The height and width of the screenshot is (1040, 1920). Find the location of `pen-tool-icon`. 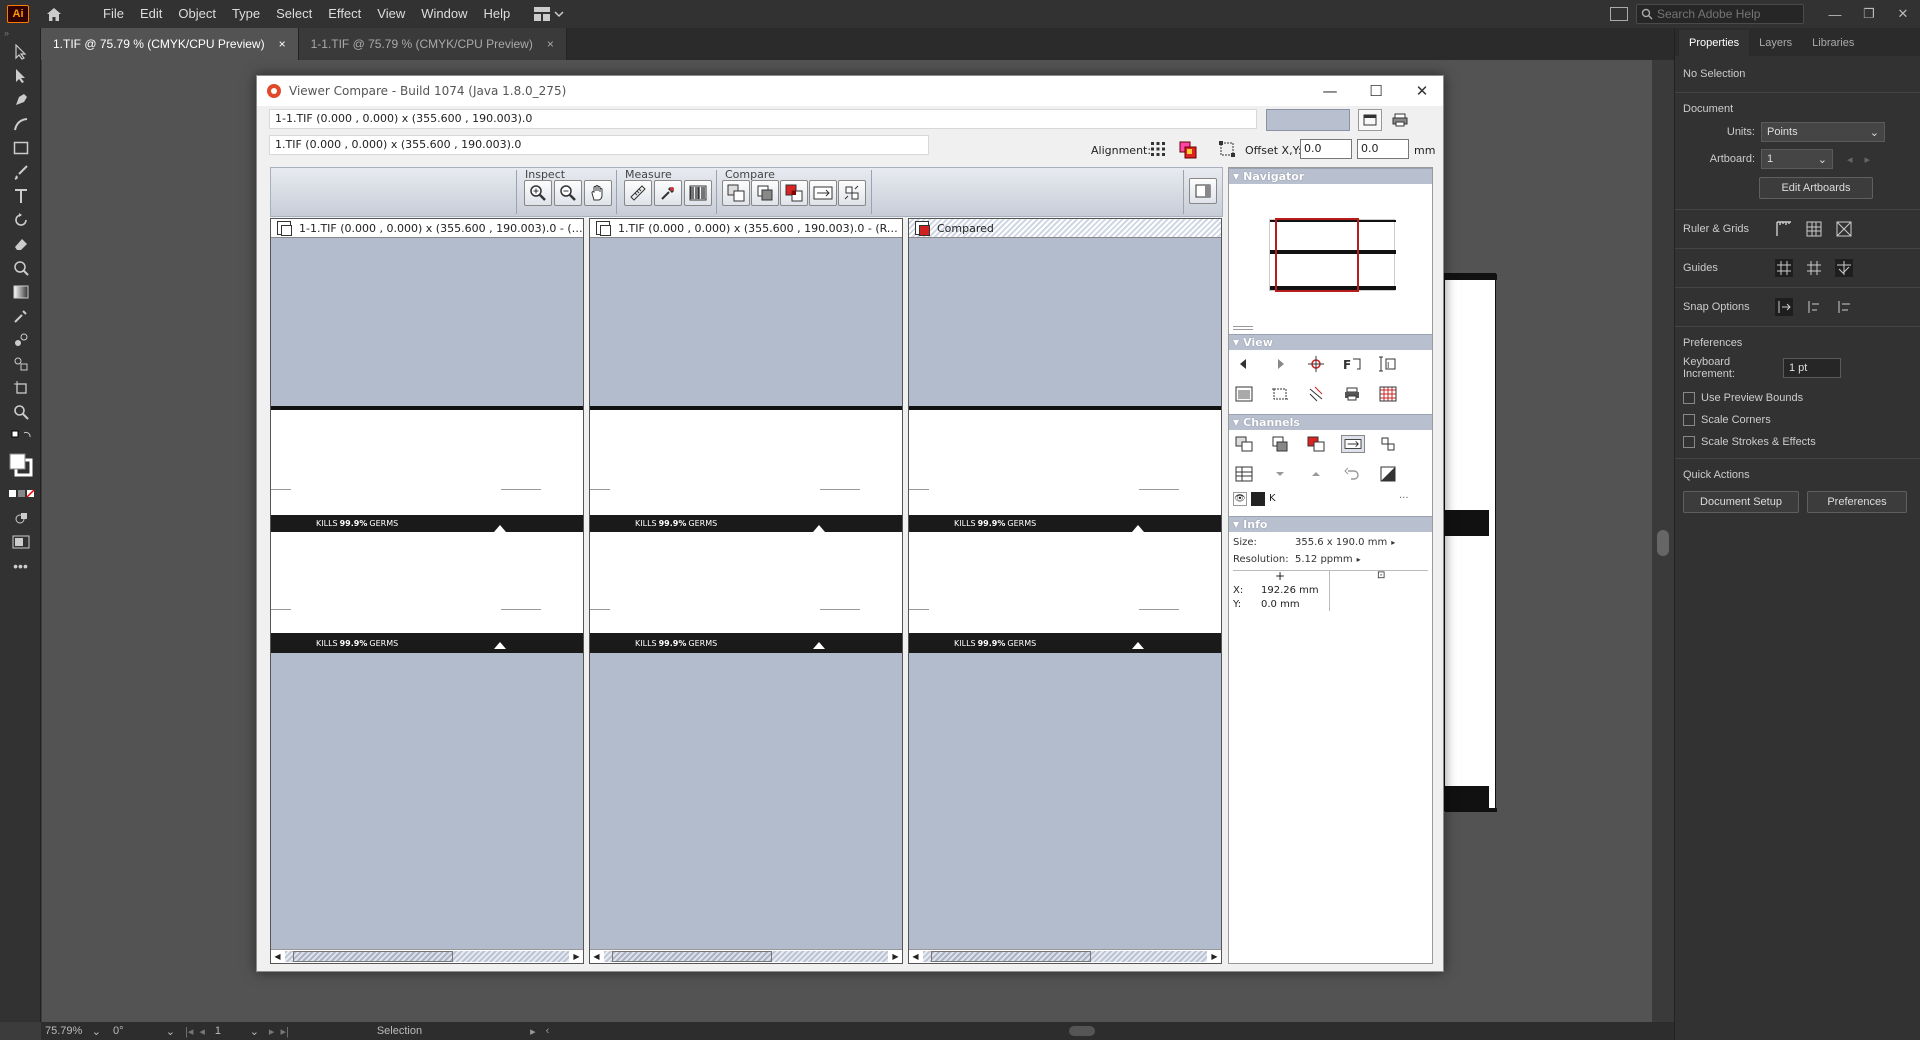

pen-tool-icon is located at coordinates (20, 100).